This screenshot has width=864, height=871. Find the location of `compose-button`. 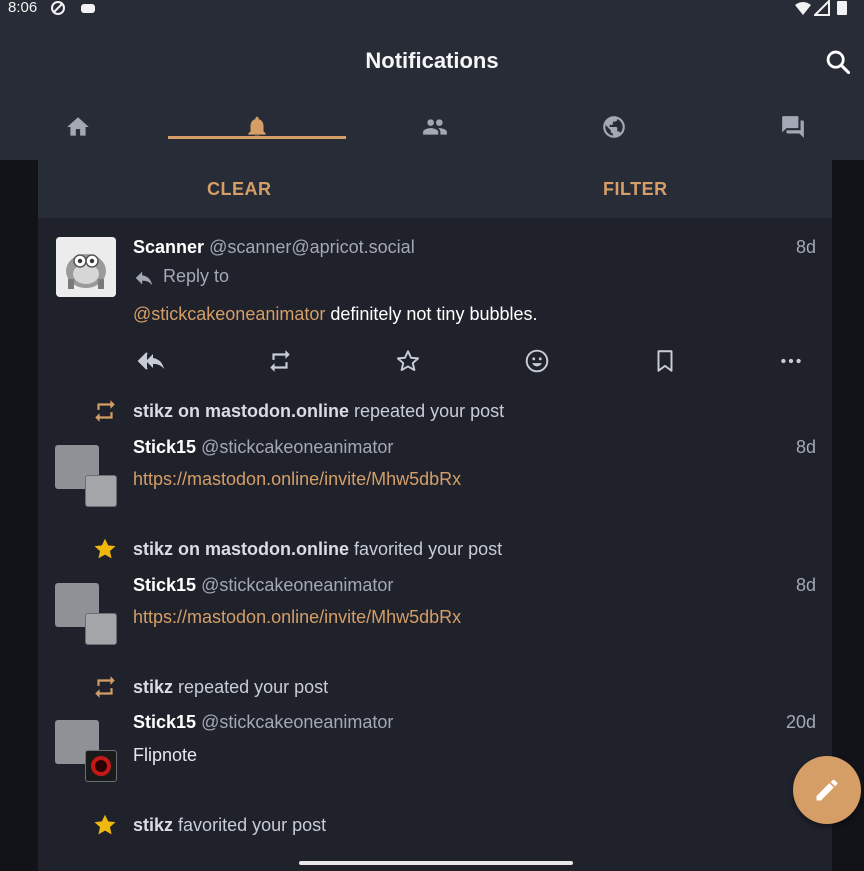

compose-button is located at coordinates (827, 790).